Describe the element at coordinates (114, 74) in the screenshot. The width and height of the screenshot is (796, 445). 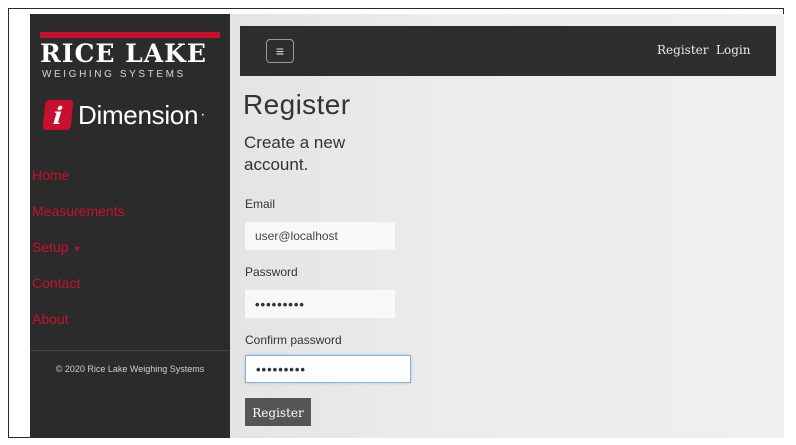
I see `logo-tagline: WEIGHING SYSTEMS` at that location.